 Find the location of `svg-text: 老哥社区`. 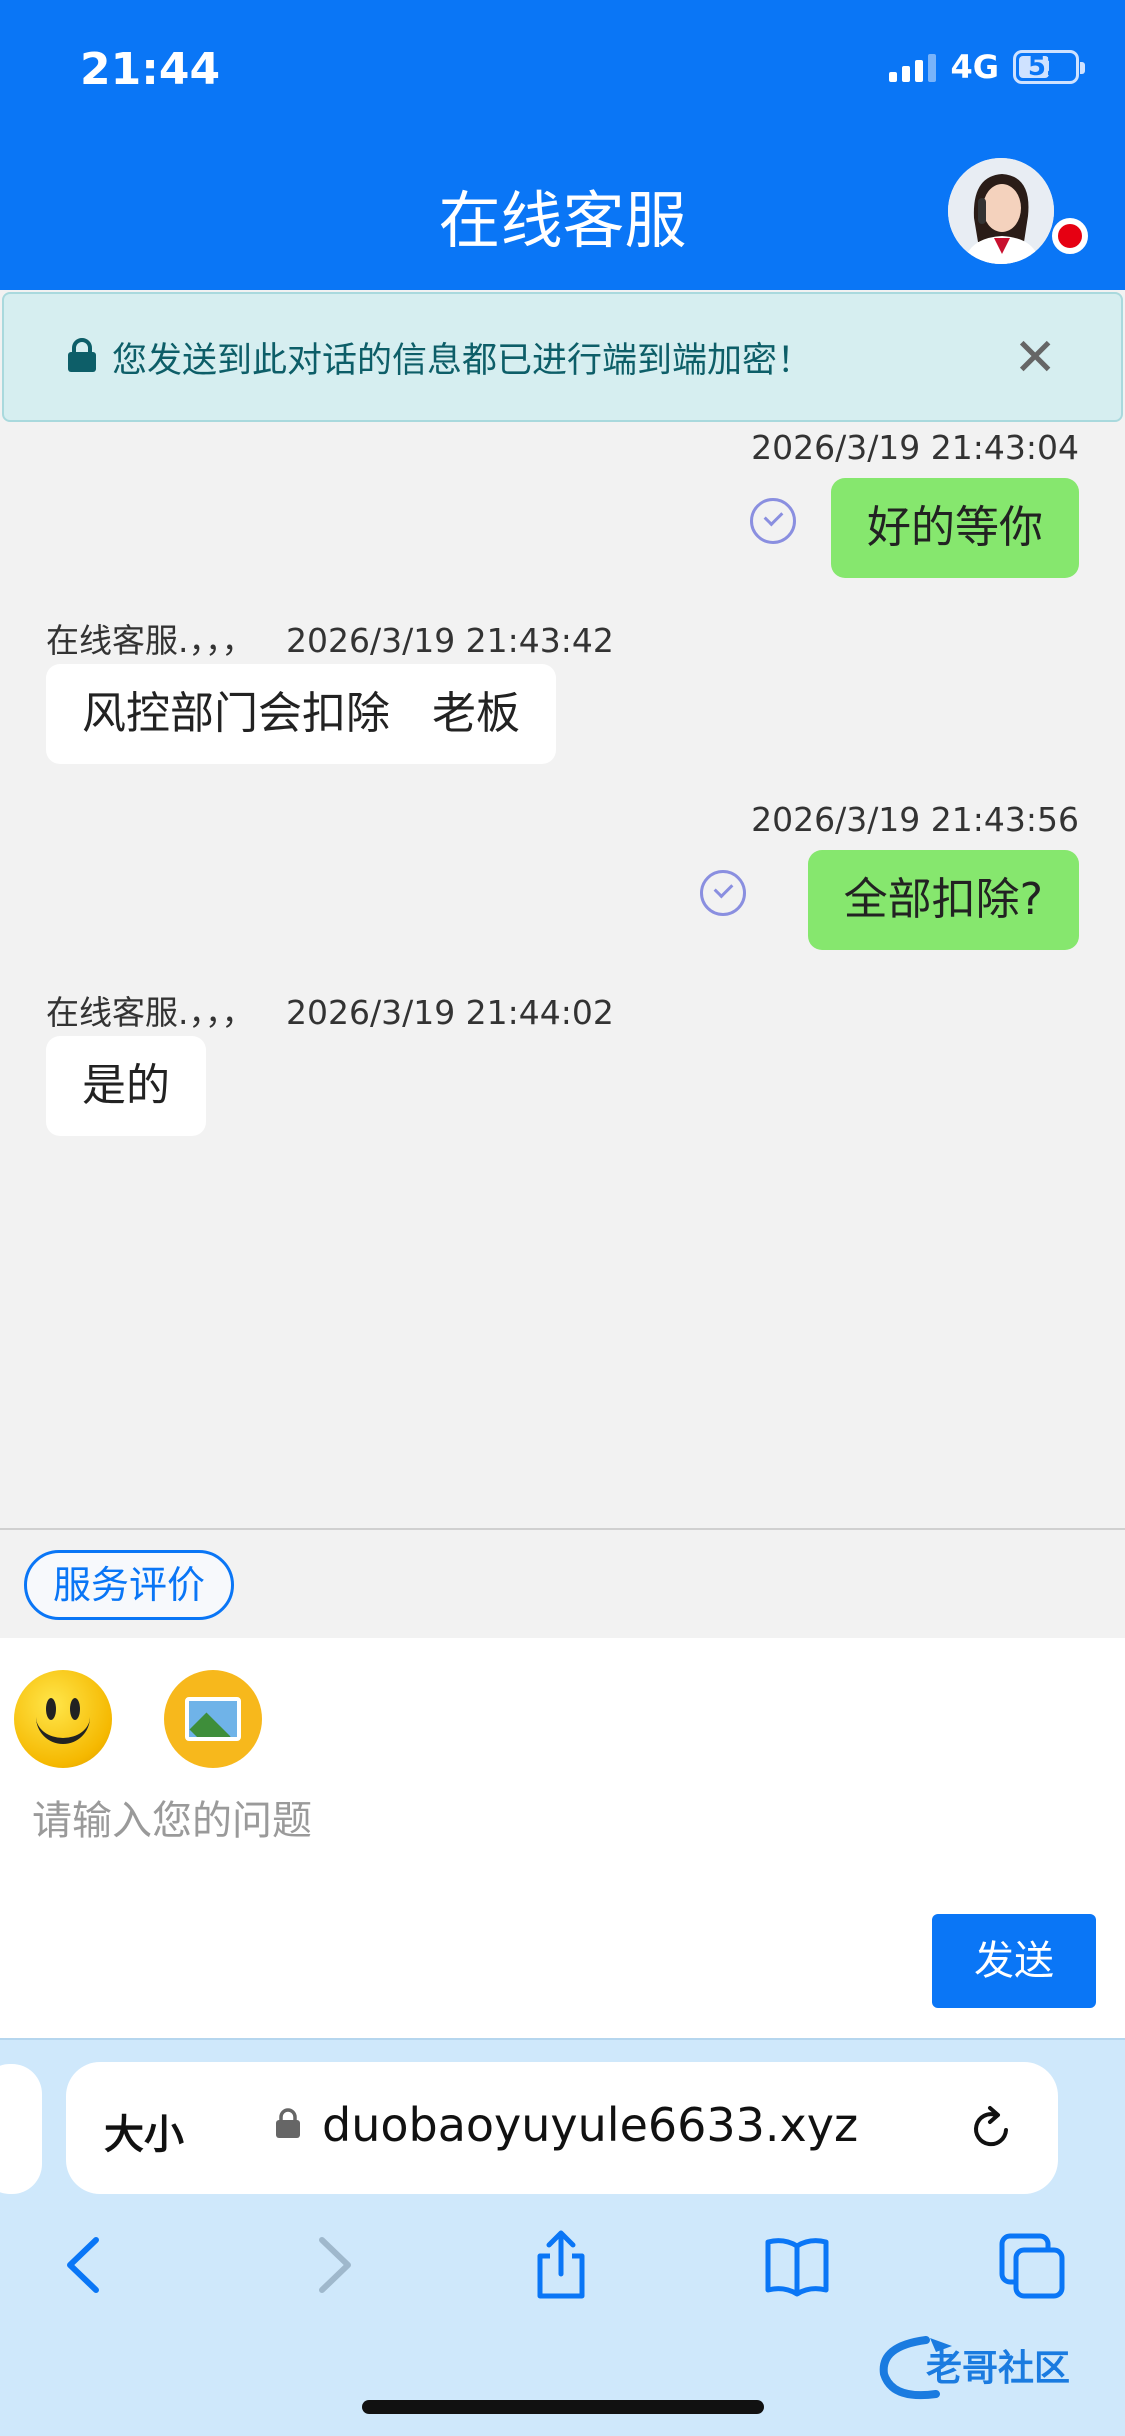

svg-text: 老哥社区 is located at coordinates (998, 2368).